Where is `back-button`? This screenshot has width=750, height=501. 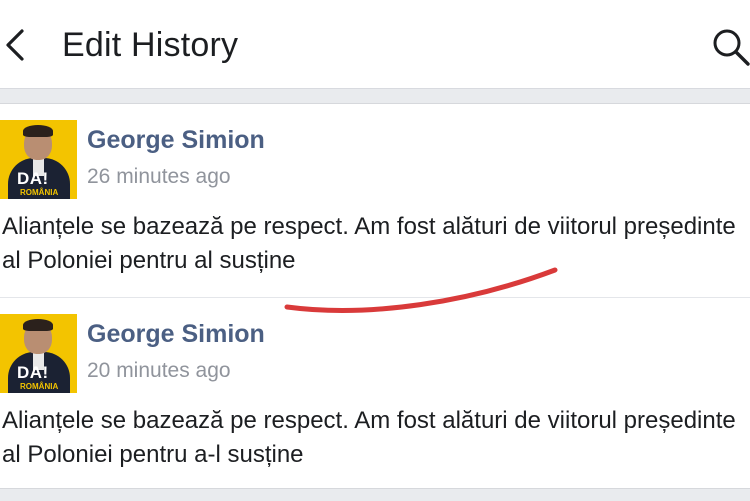
back-button is located at coordinates (20, 45).